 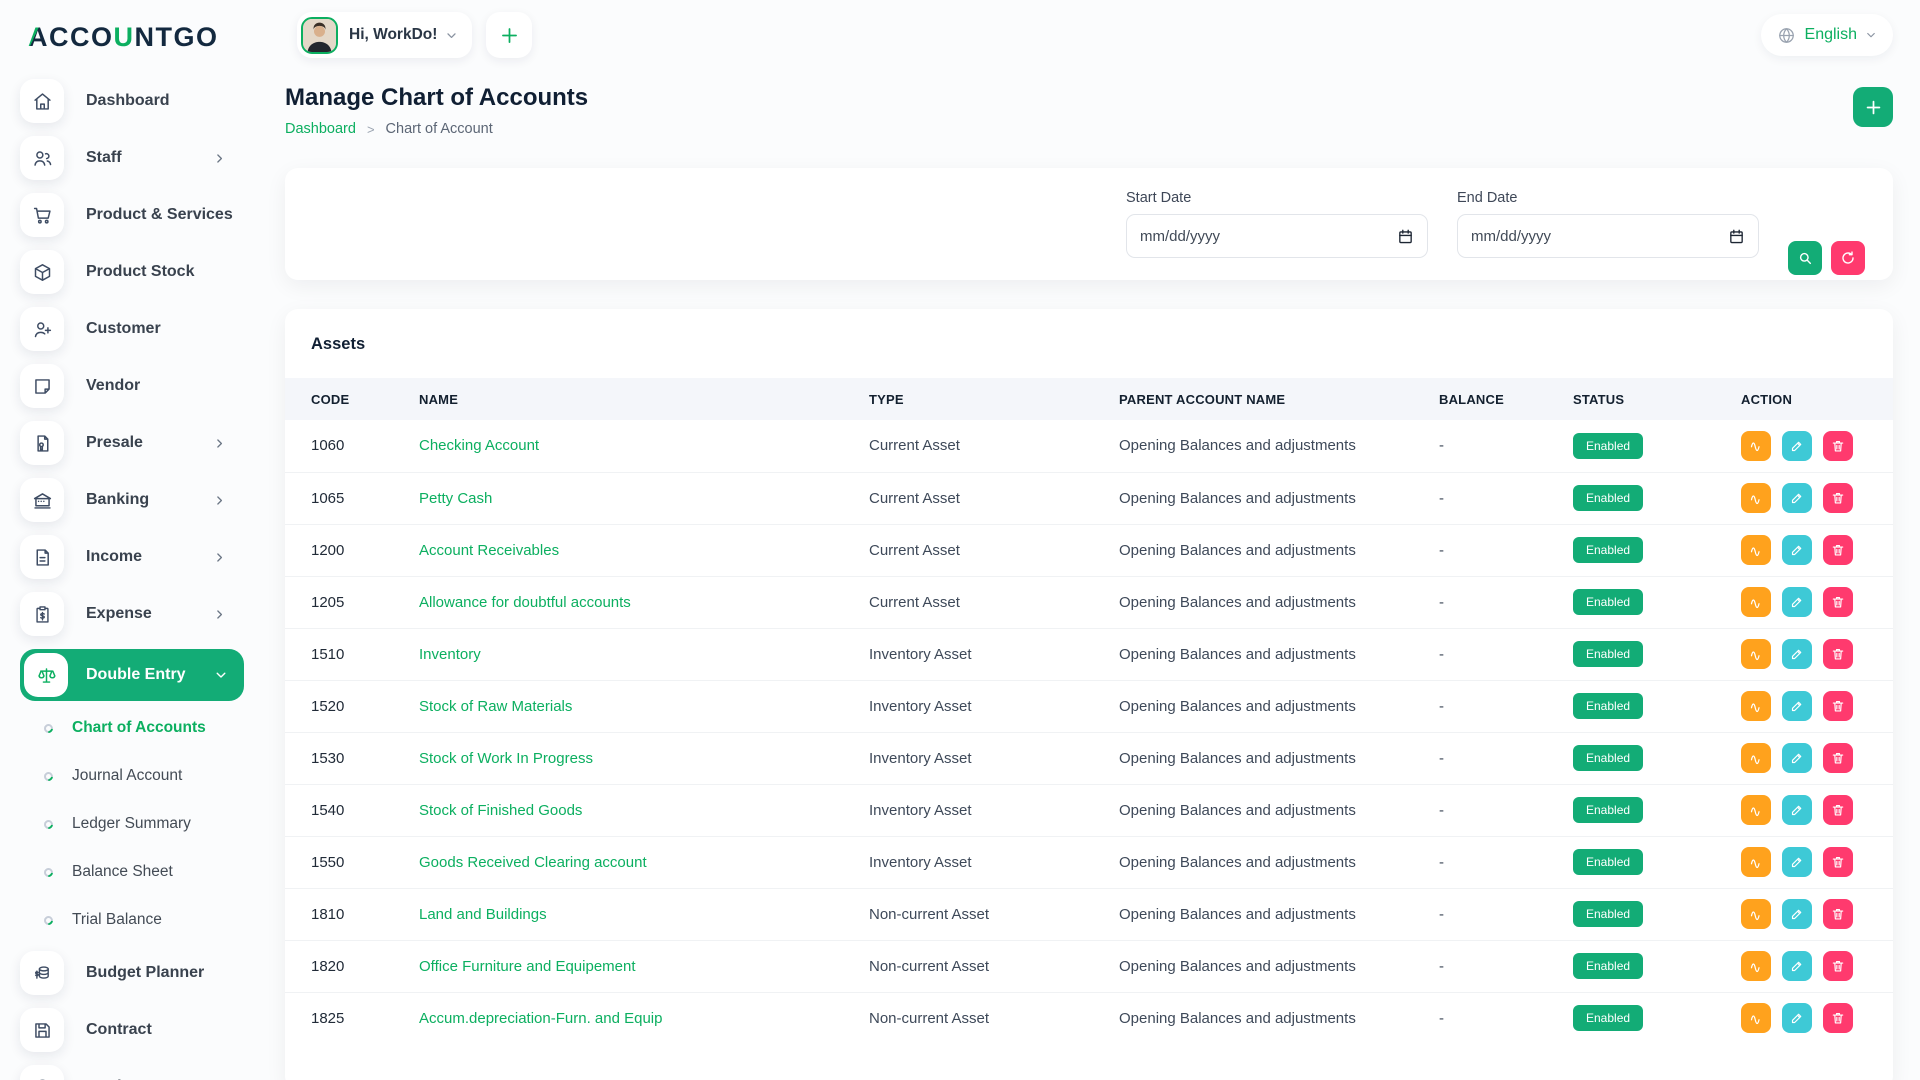 What do you see at coordinates (509, 35) in the screenshot?
I see `quick-add-button` at bounding box center [509, 35].